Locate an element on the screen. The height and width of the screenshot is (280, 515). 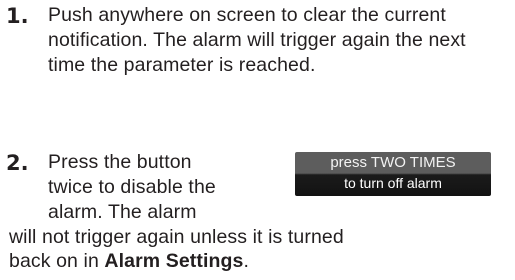
step-number: 1. is located at coordinates (17, 16).